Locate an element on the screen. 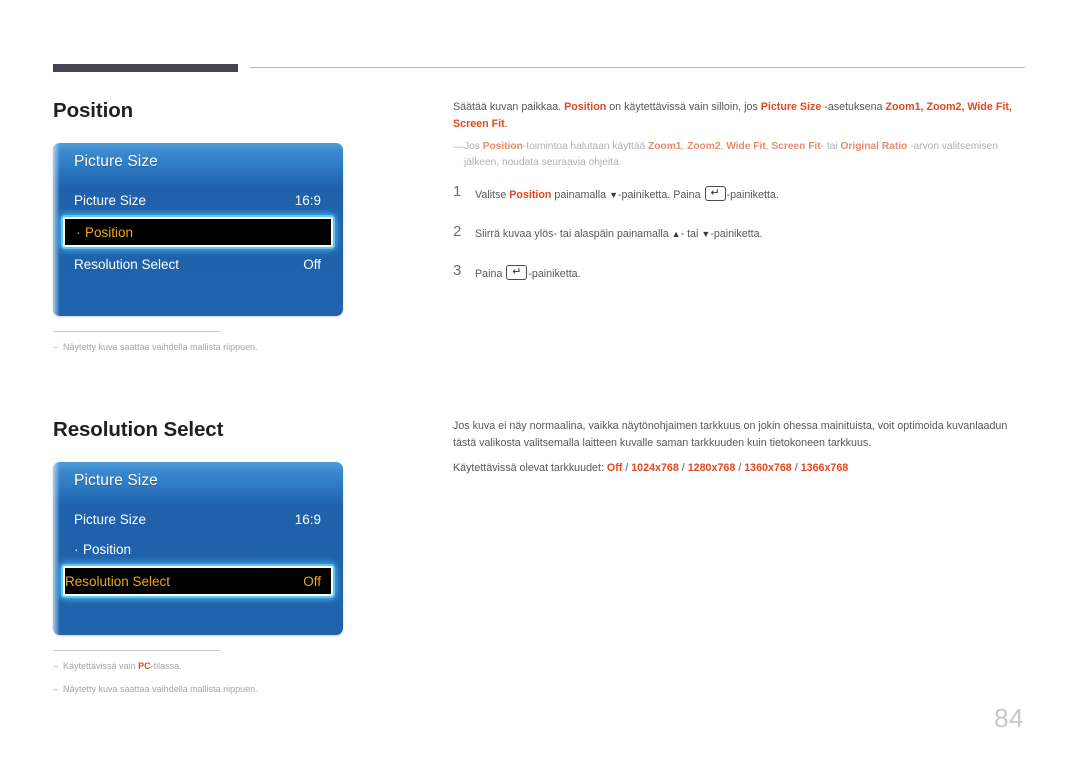 This screenshot has width=1080, height=763. step-text: Paina -painiketta. is located at coordinates (528, 272).